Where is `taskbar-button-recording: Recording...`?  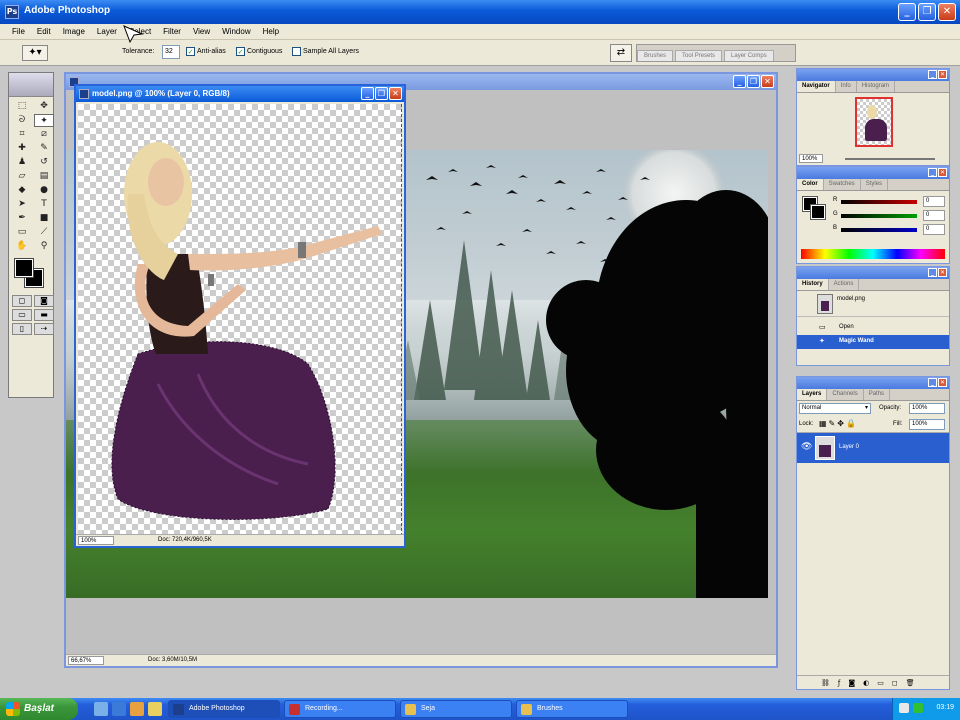 taskbar-button-recording: Recording... is located at coordinates (340, 709).